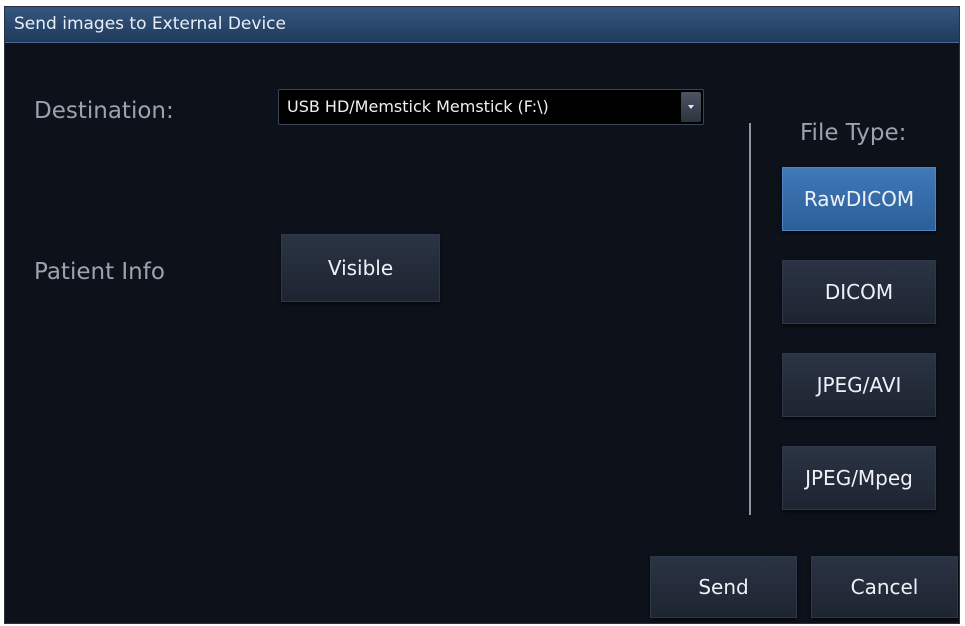 This screenshot has height=626, width=965. I want to click on destination-select: USB HD/Memstick Memstick (F:\), so click(491, 107).